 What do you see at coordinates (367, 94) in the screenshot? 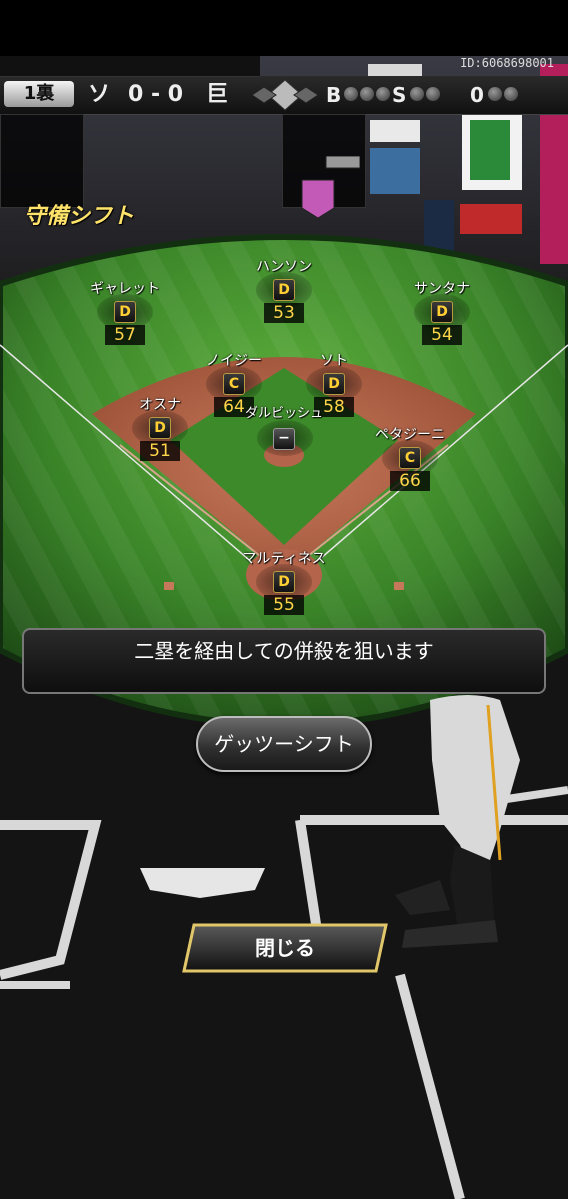
I see `balls-dots` at bounding box center [367, 94].